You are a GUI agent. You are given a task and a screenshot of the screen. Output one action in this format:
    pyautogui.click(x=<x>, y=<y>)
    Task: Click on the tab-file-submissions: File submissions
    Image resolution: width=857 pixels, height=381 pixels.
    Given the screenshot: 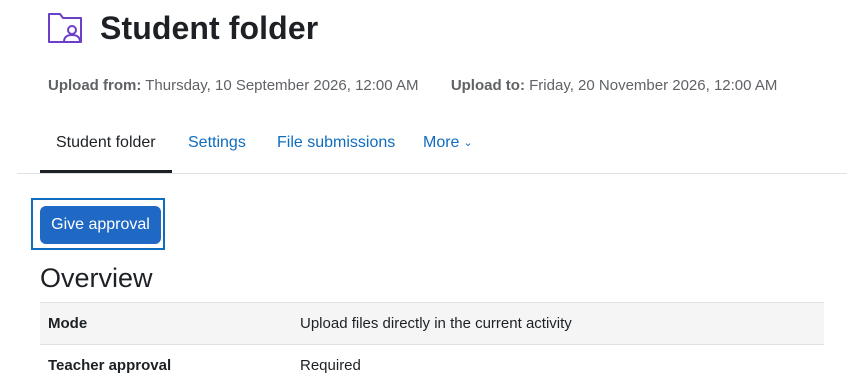 What is the action you would take?
    pyautogui.click(x=336, y=145)
    